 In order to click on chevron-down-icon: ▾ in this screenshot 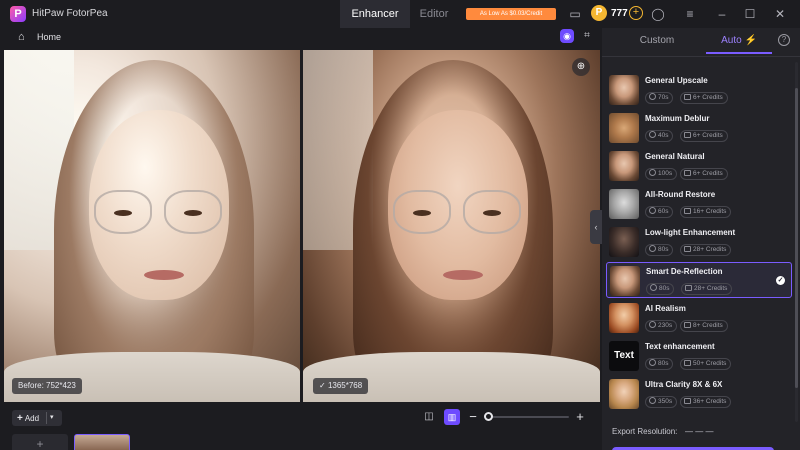, I will do `click(52, 418)`.